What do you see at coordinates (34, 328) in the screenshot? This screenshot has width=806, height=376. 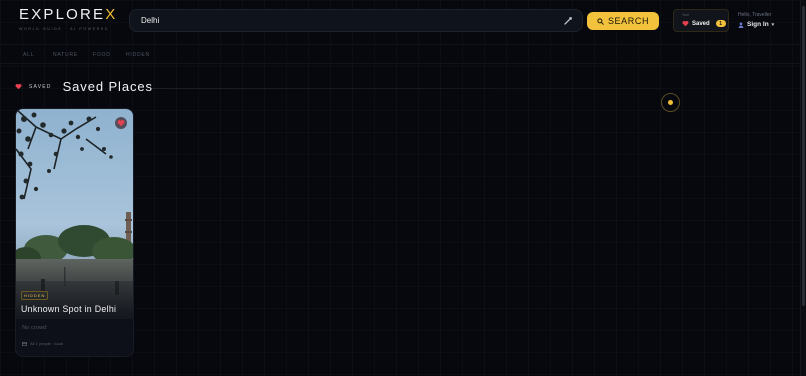 I see `card-description: No crowd` at bounding box center [34, 328].